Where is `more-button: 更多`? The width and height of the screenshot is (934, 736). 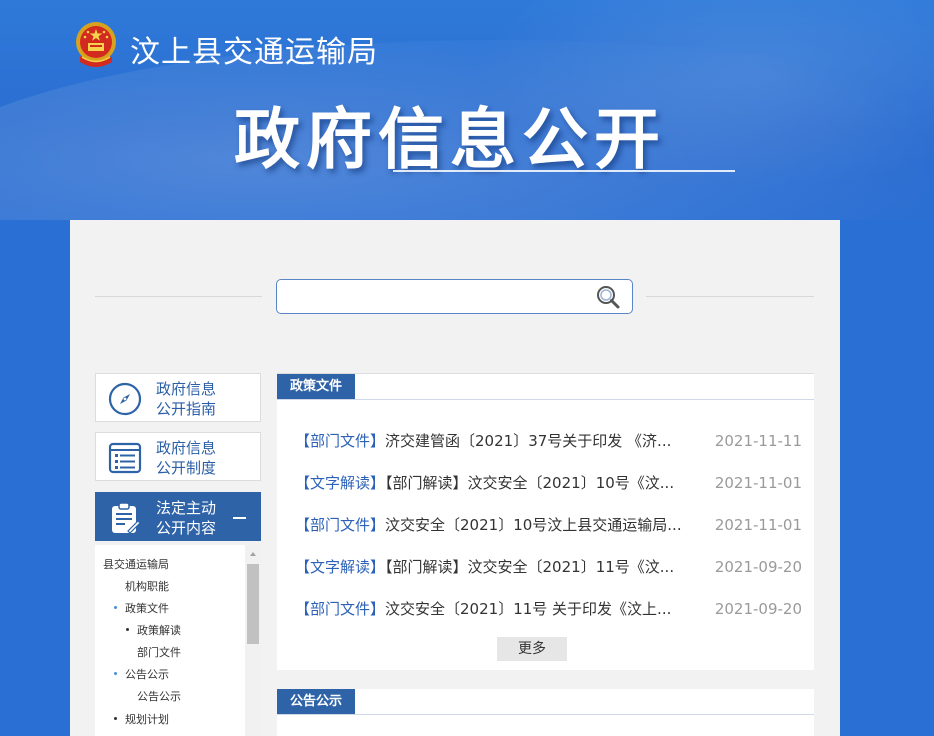 more-button: 更多 is located at coordinates (532, 649).